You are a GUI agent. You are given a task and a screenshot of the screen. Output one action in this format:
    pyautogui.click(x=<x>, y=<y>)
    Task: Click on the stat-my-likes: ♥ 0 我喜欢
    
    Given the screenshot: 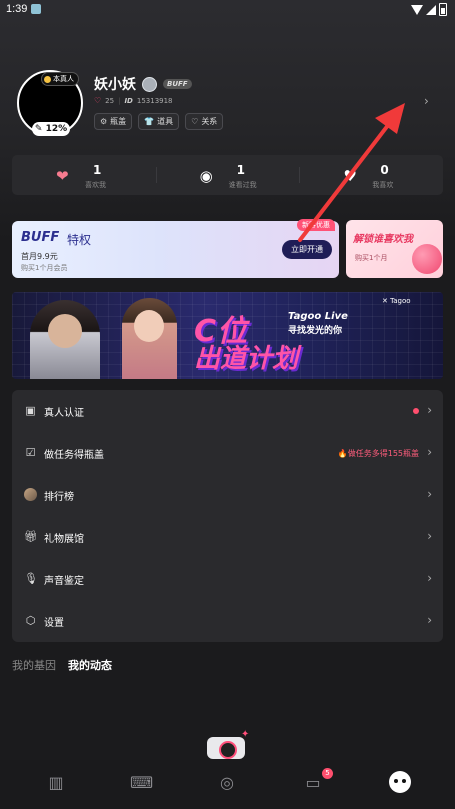 What is the action you would take?
    pyautogui.click(x=371, y=175)
    